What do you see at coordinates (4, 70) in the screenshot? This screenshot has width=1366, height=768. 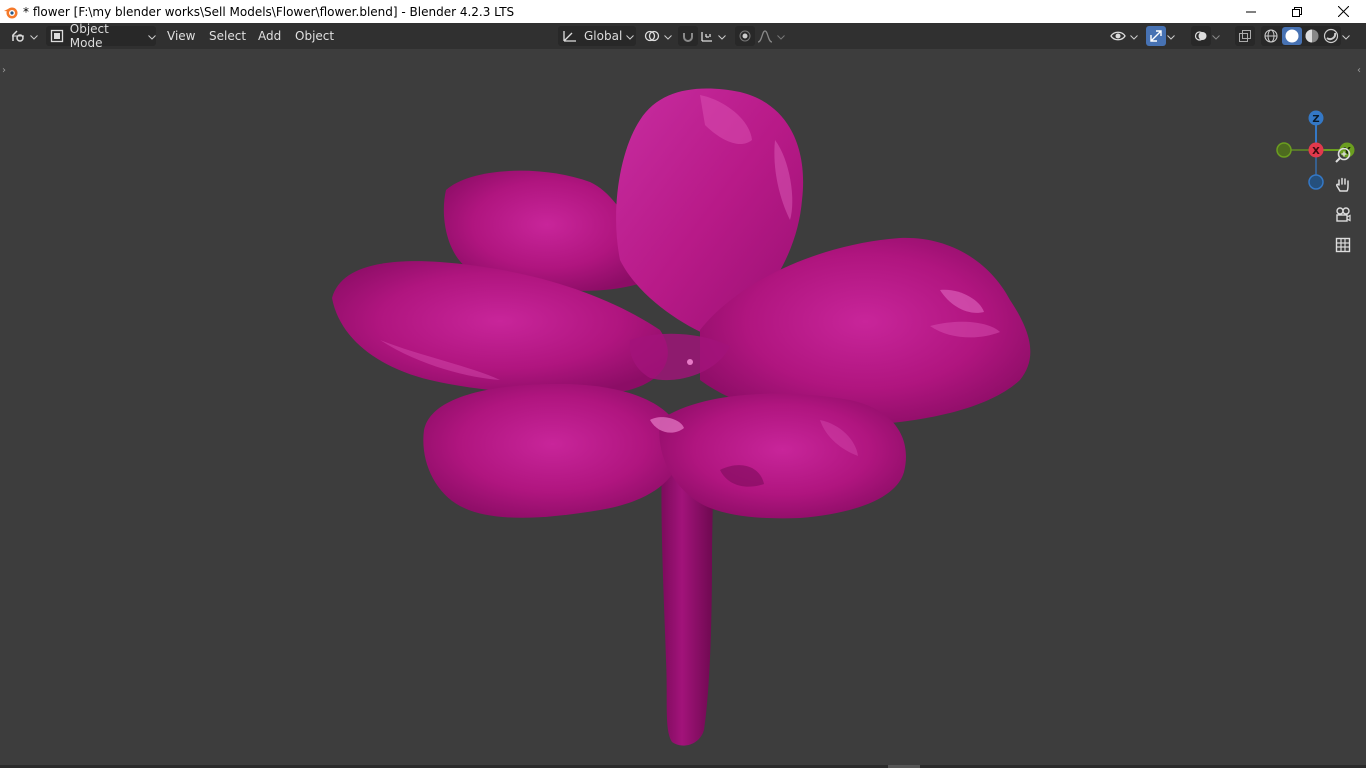 I see `toolbar-toggle-arrow: ›` at bounding box center [4, 70].